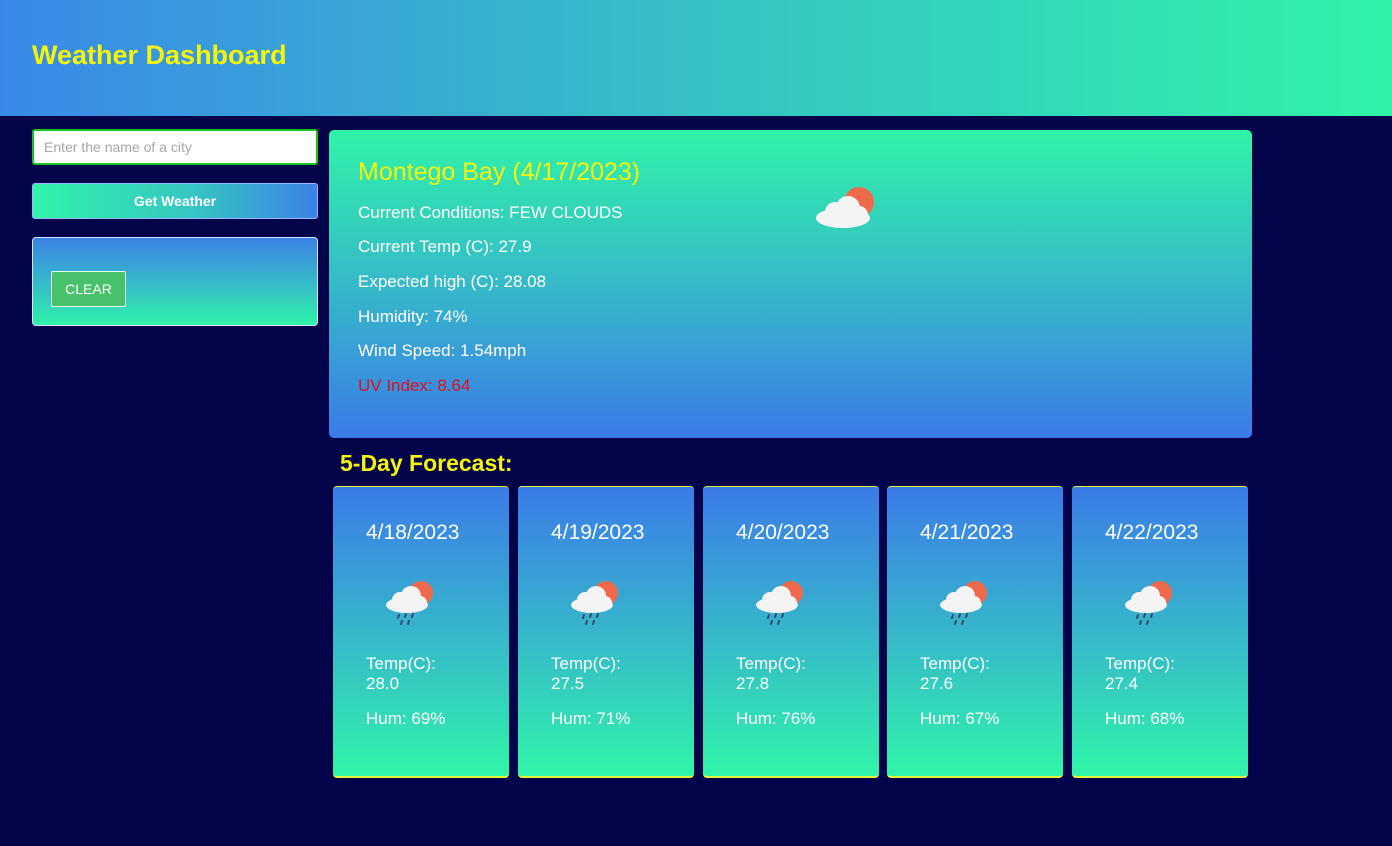  What do you see at coordinates (1160, 632) in the screenshot?
I see `forecast-card: 4/22/2023 Temp(C): 27.4 Hum: 68%` at bounding box center [1160, 632].